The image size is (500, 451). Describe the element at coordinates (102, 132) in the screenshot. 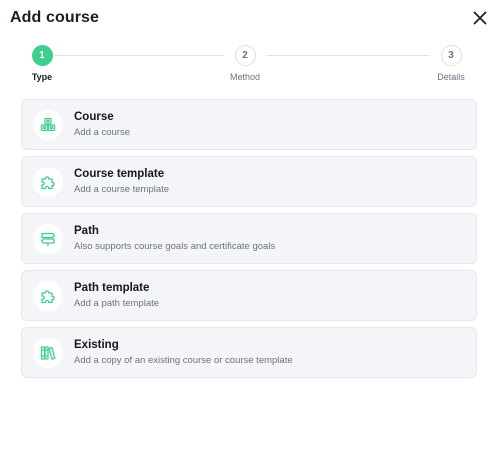

I see `option-description: Add a course` at that location.